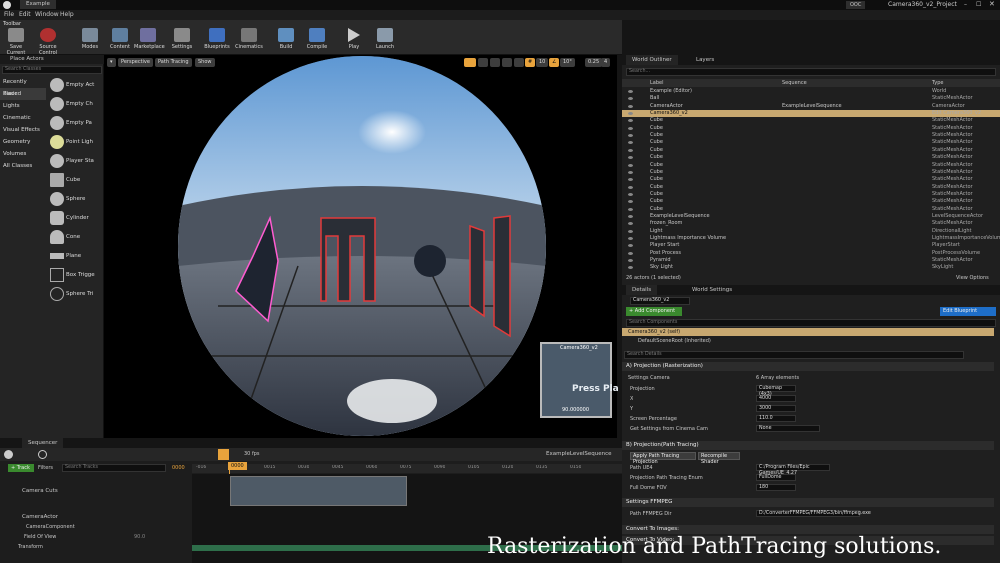 The image size is (1000, 563). I want to click on section-projection-rasterization: A) Projection (Rasterization), so click(808, 366).